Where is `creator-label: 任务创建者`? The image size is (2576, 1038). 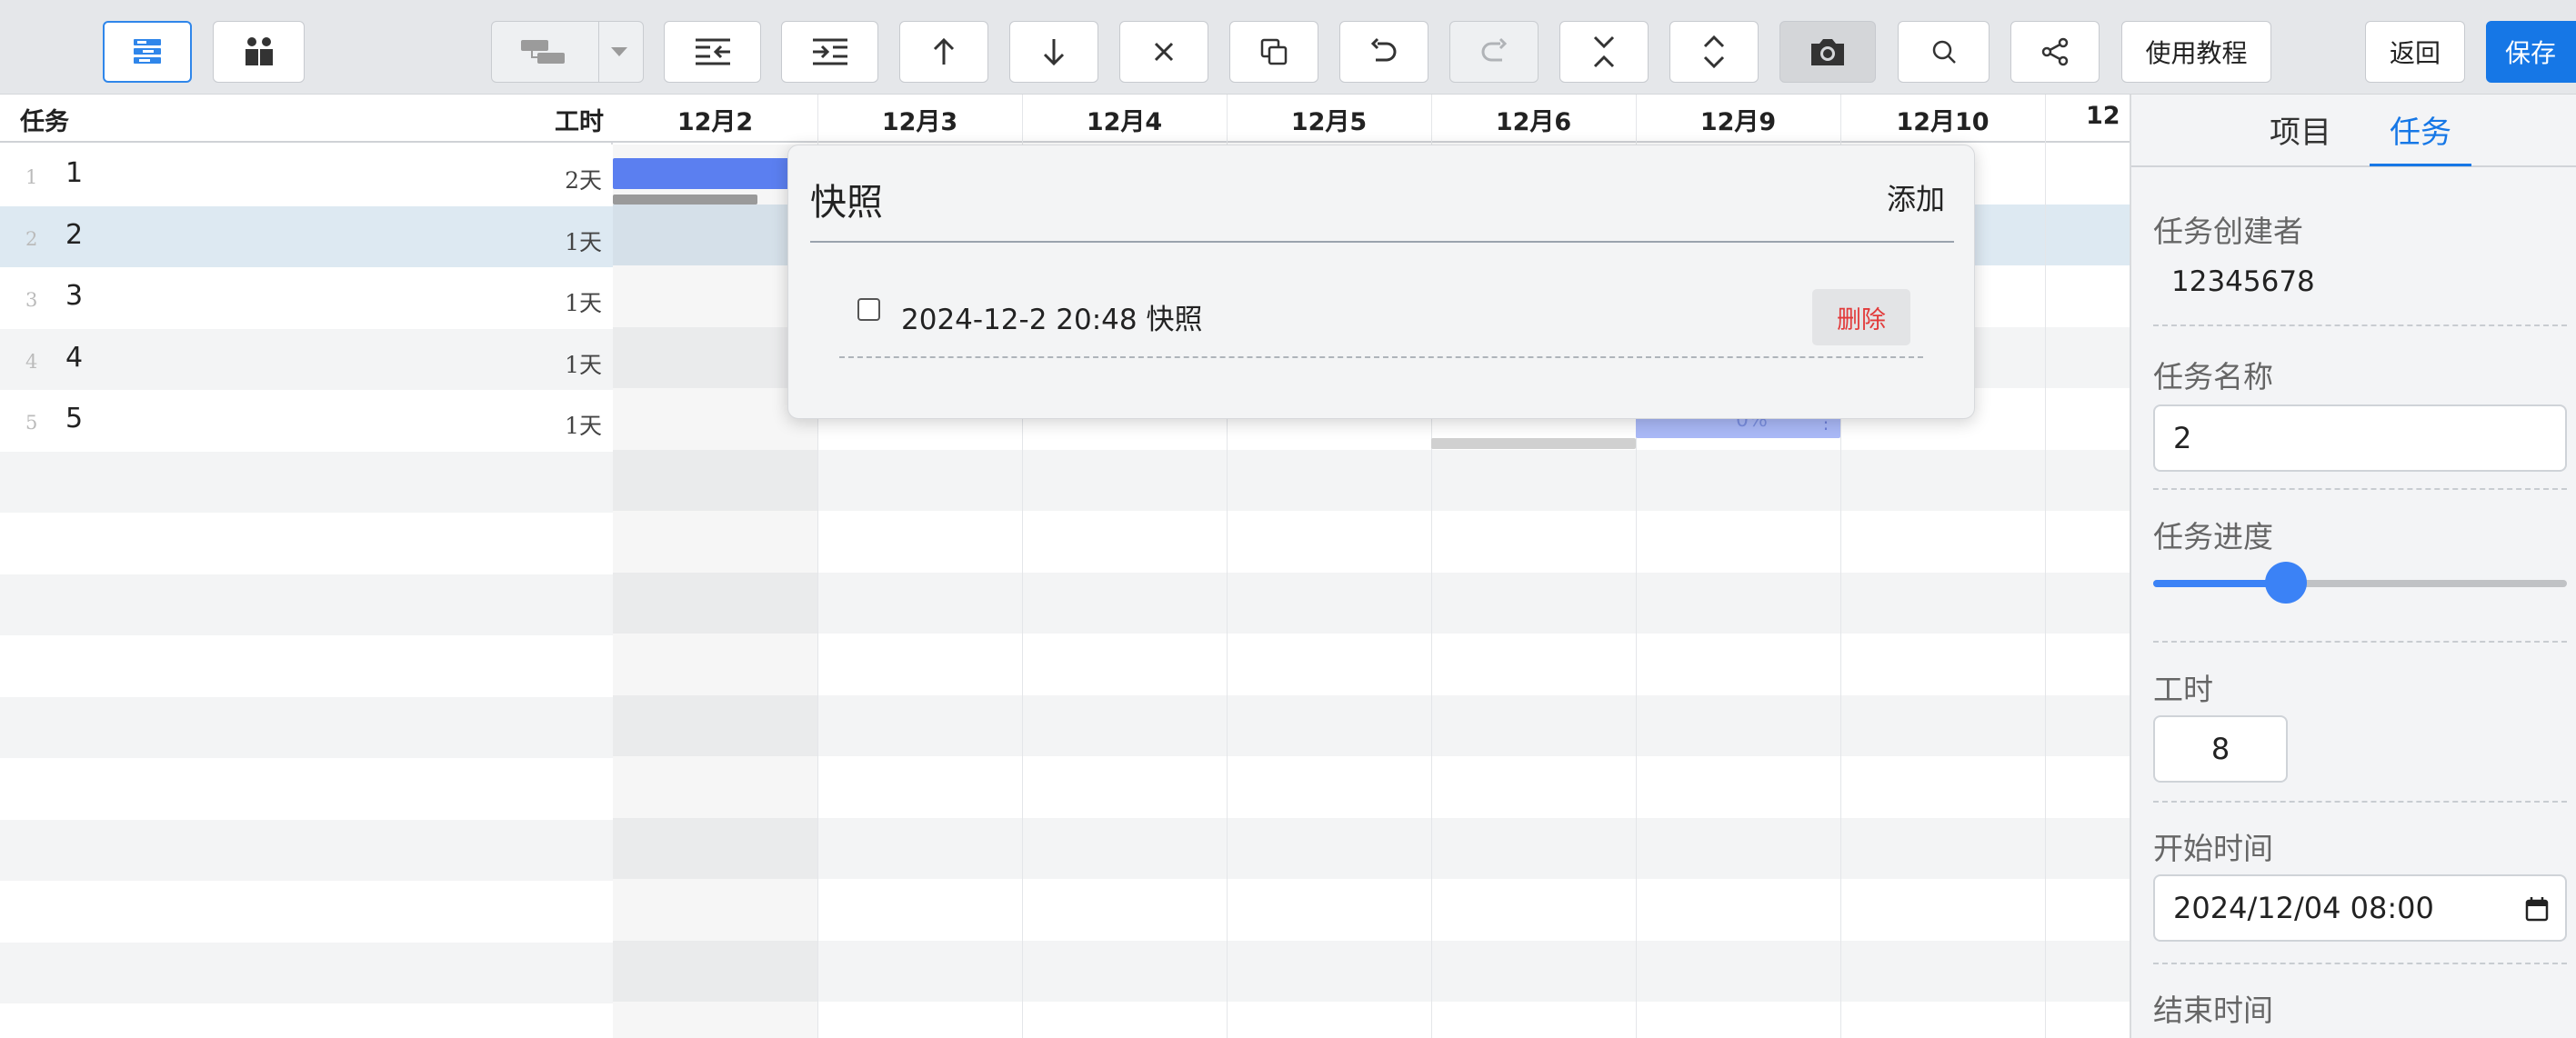
creator-label: 任务创建者 is located at coordinates (2228, 231).